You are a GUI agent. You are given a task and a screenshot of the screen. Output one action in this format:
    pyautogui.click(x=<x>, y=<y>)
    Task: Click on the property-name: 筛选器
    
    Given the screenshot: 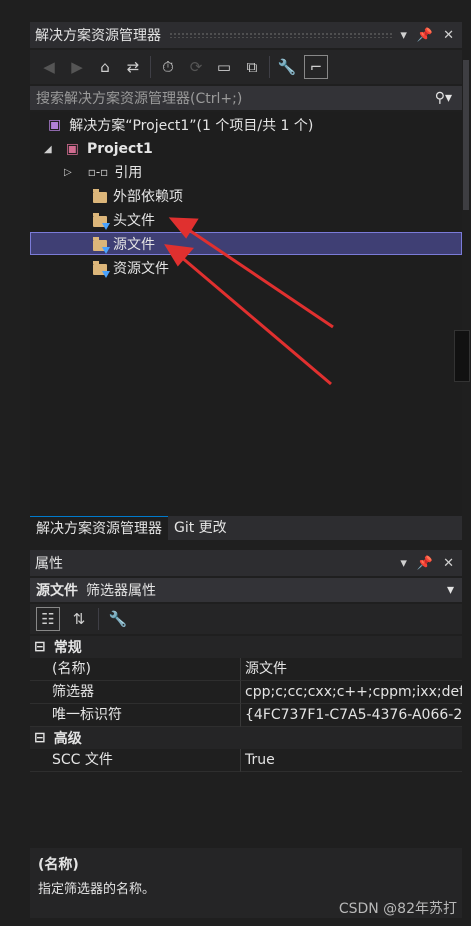 What is the action you would take?
    pyautogui.click(x=135, y=692)
    